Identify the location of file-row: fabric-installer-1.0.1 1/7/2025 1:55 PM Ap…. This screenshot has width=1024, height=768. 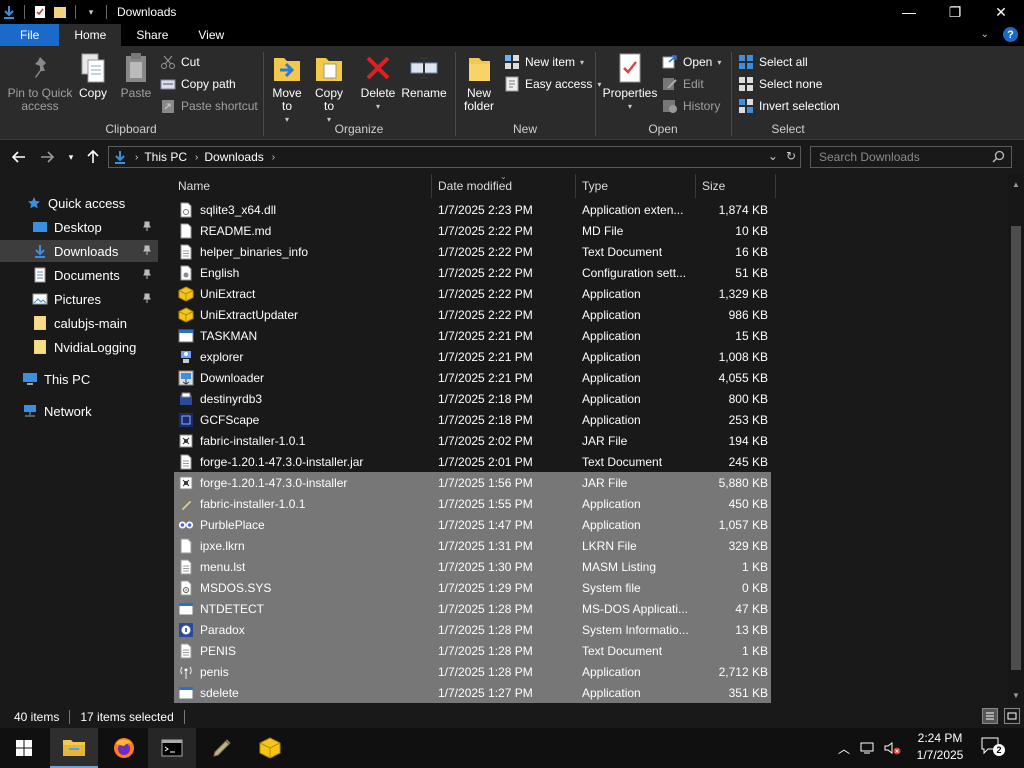
(472, 503).